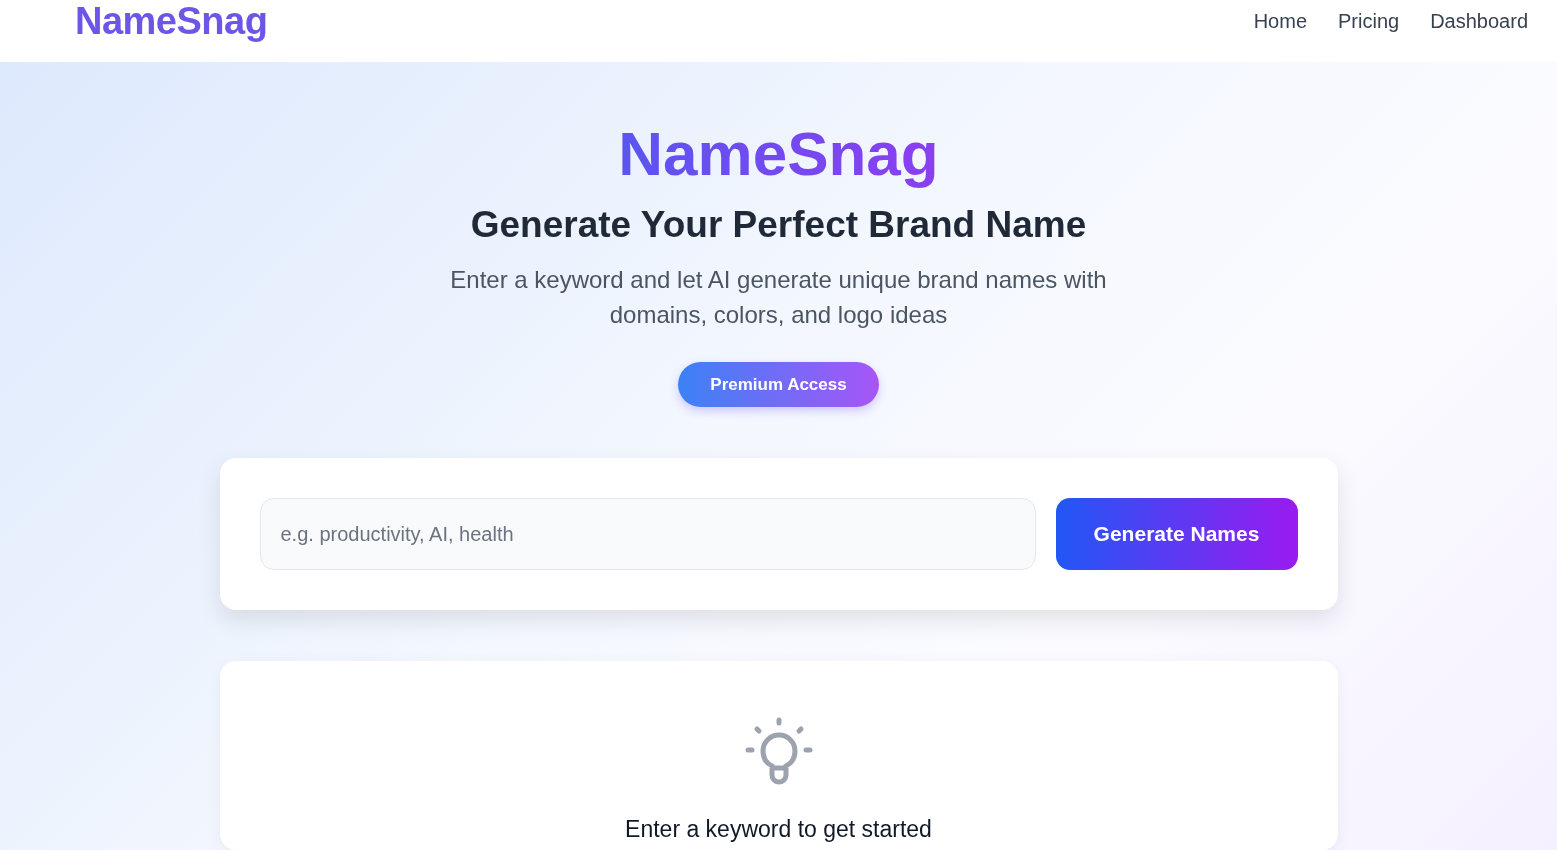  Describe the element at coordinates (1479, 21) in the screenshot. I see `nav-link: Dashboard` at that location.